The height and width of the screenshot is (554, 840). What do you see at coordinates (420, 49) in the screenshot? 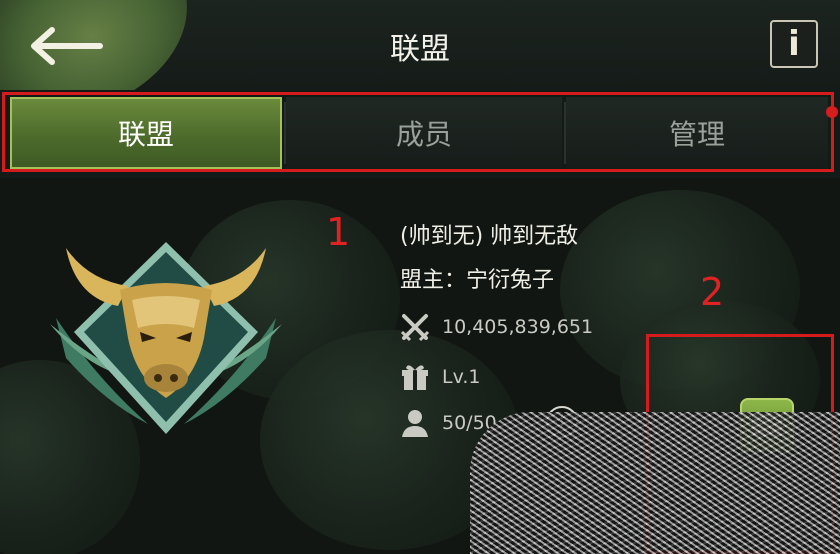
I see `page-title: 联盟` at bounding box center [420, 49].